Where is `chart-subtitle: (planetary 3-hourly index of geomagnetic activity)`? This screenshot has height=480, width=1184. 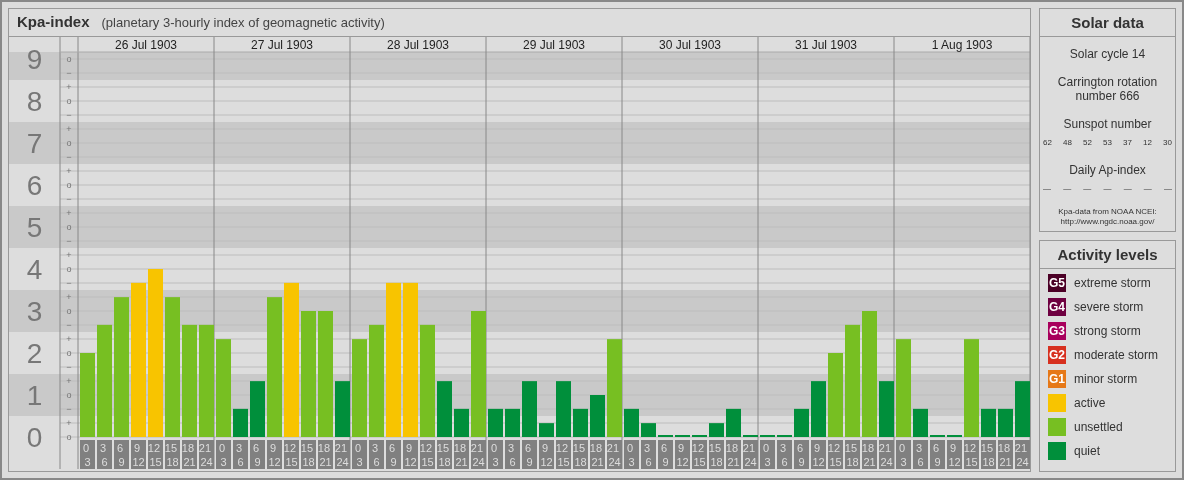
chart-subtitle: (planetary 3-hourly index of geomagnetic activity) is located at coordinates (243, 22).